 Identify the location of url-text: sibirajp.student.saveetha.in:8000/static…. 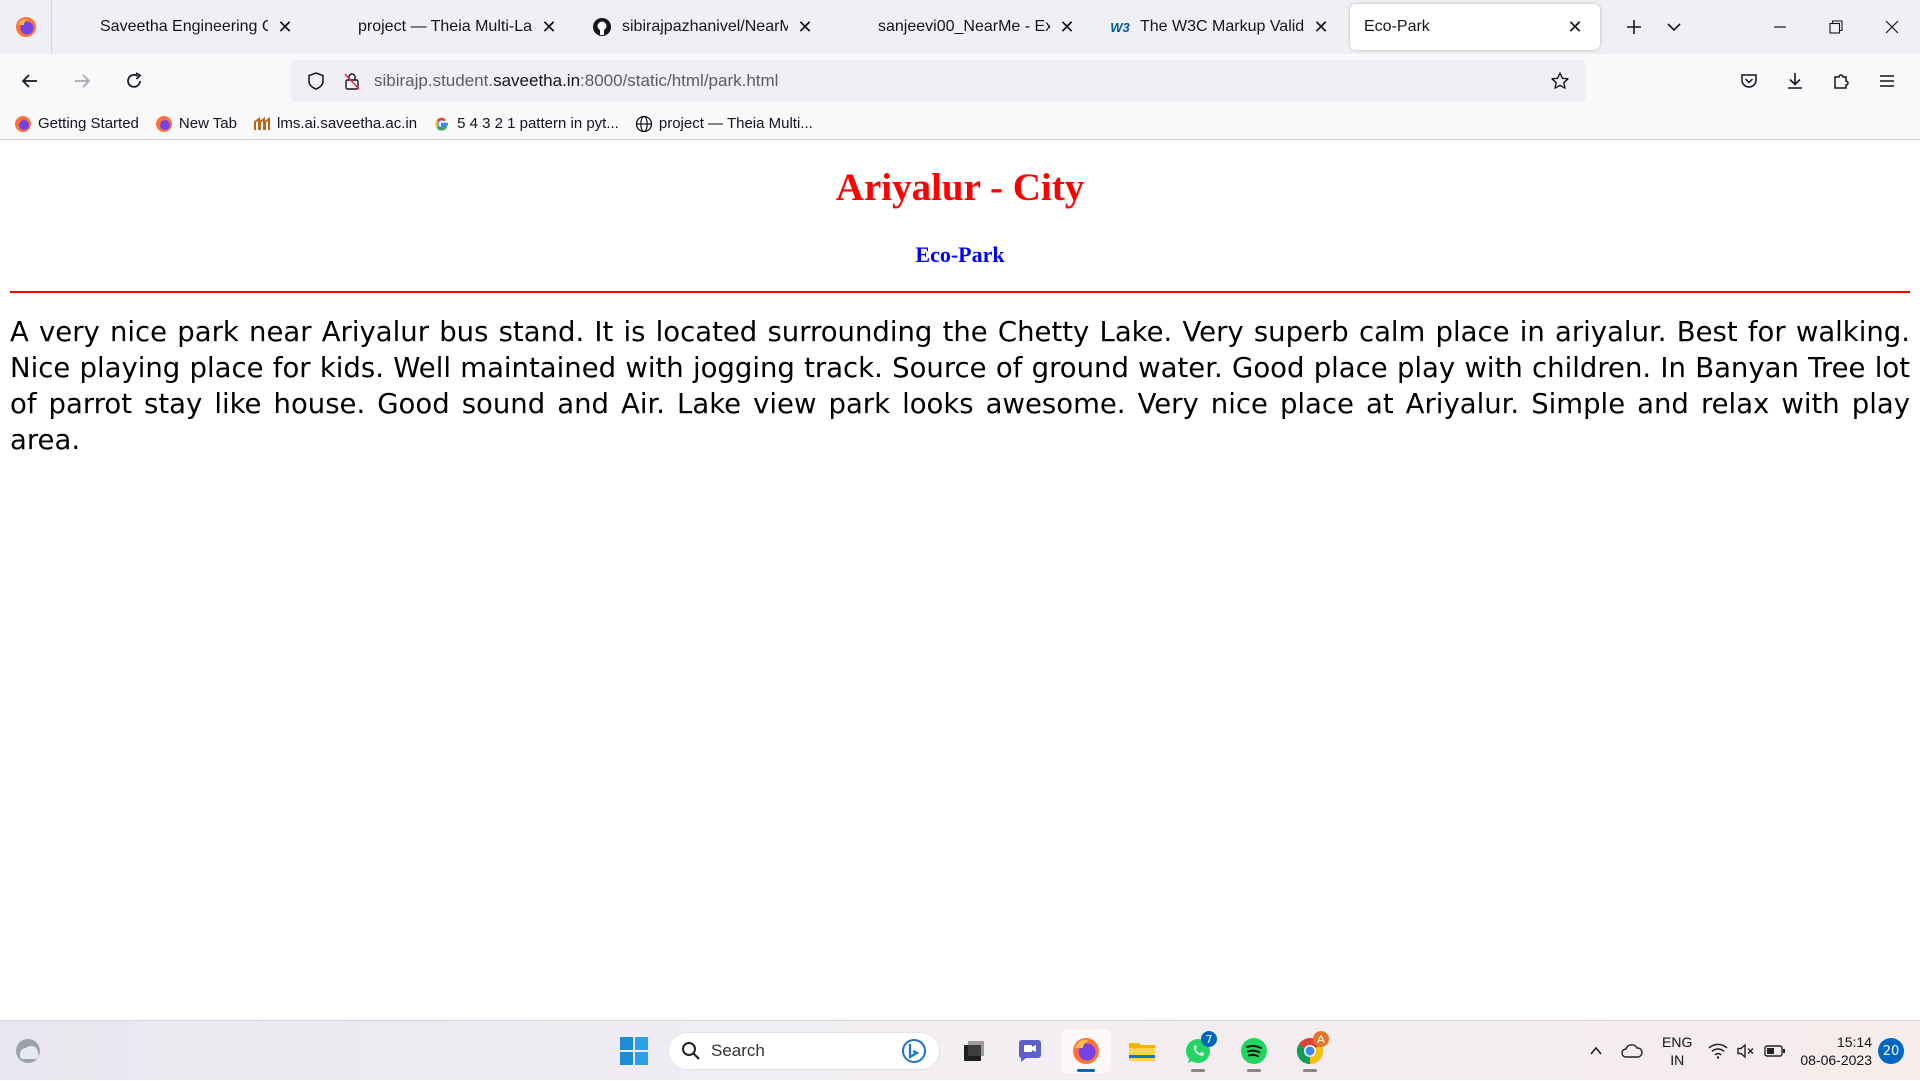
(960, 81).